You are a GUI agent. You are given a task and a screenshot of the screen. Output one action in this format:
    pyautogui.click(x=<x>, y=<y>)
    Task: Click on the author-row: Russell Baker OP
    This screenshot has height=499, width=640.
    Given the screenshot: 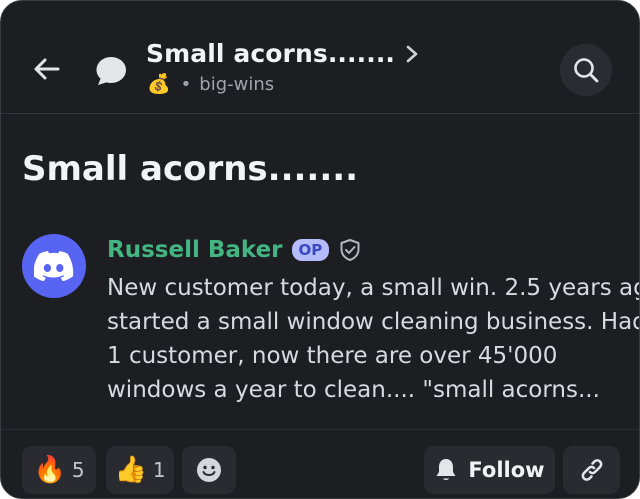 What is the action you would take?
    pyautogui.click(x=234, y=250)
    